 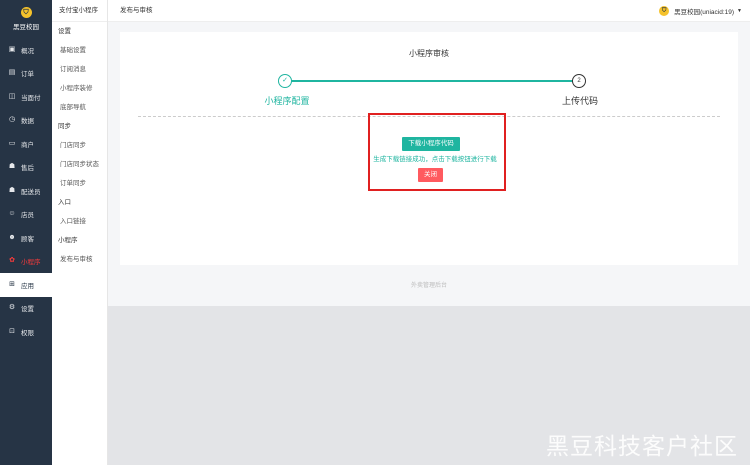 What do you see at coordinates (12, 96) in the screenshot?
I see `wallet-icon: ◫` at bounding box center [12, 96].